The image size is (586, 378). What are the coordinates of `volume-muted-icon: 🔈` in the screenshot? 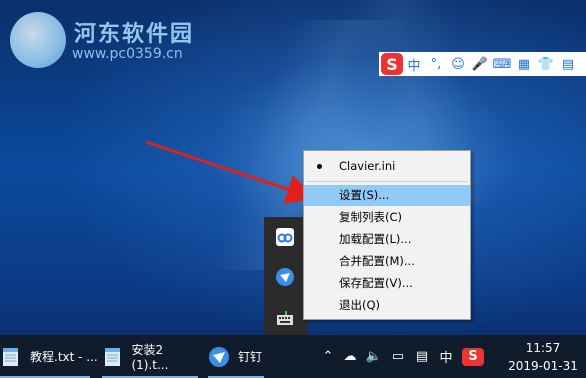 It's located at (374, 356).